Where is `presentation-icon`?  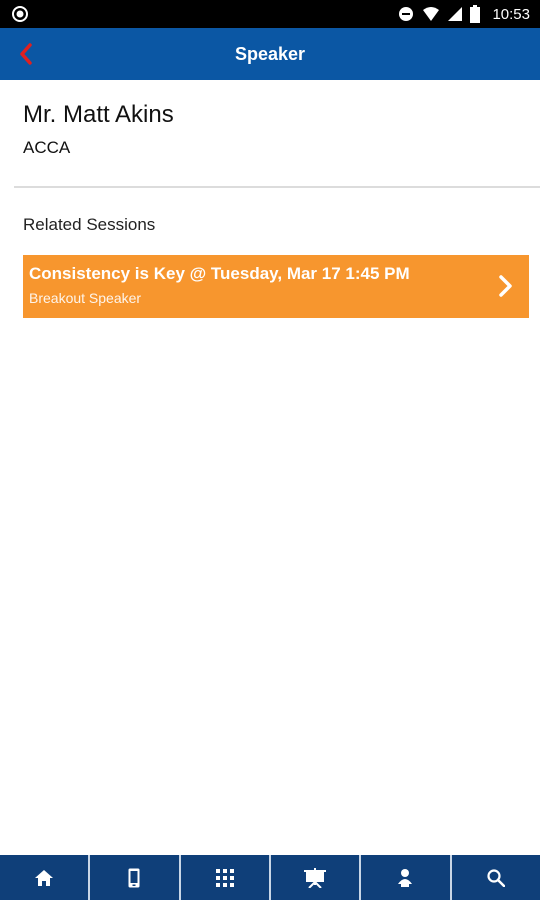 presentation-icon is located at coordinates (315, 877).